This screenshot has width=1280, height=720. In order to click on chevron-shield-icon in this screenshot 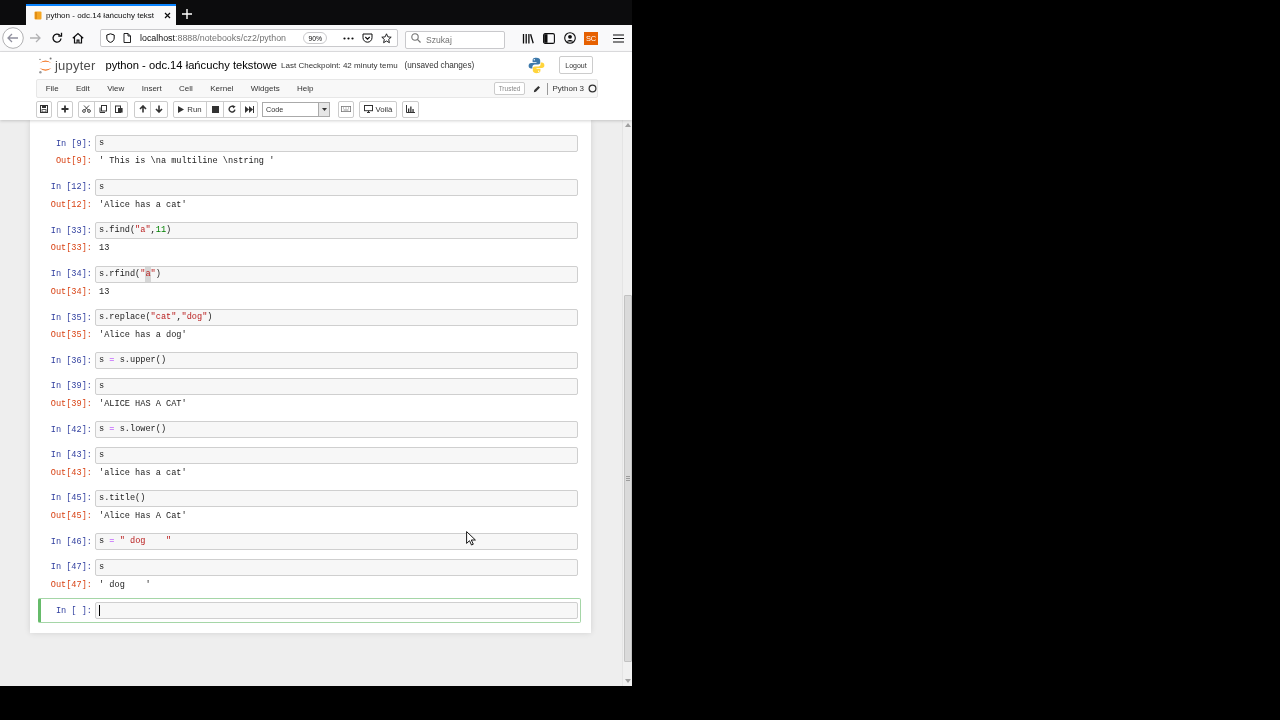, I will do `click(367, 38)`.